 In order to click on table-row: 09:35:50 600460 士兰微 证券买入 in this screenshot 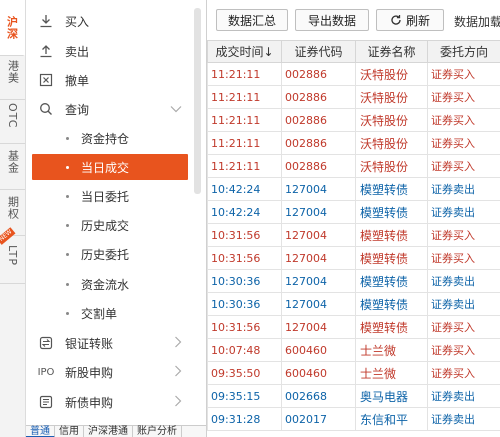, I will do `click(353, 373)`.